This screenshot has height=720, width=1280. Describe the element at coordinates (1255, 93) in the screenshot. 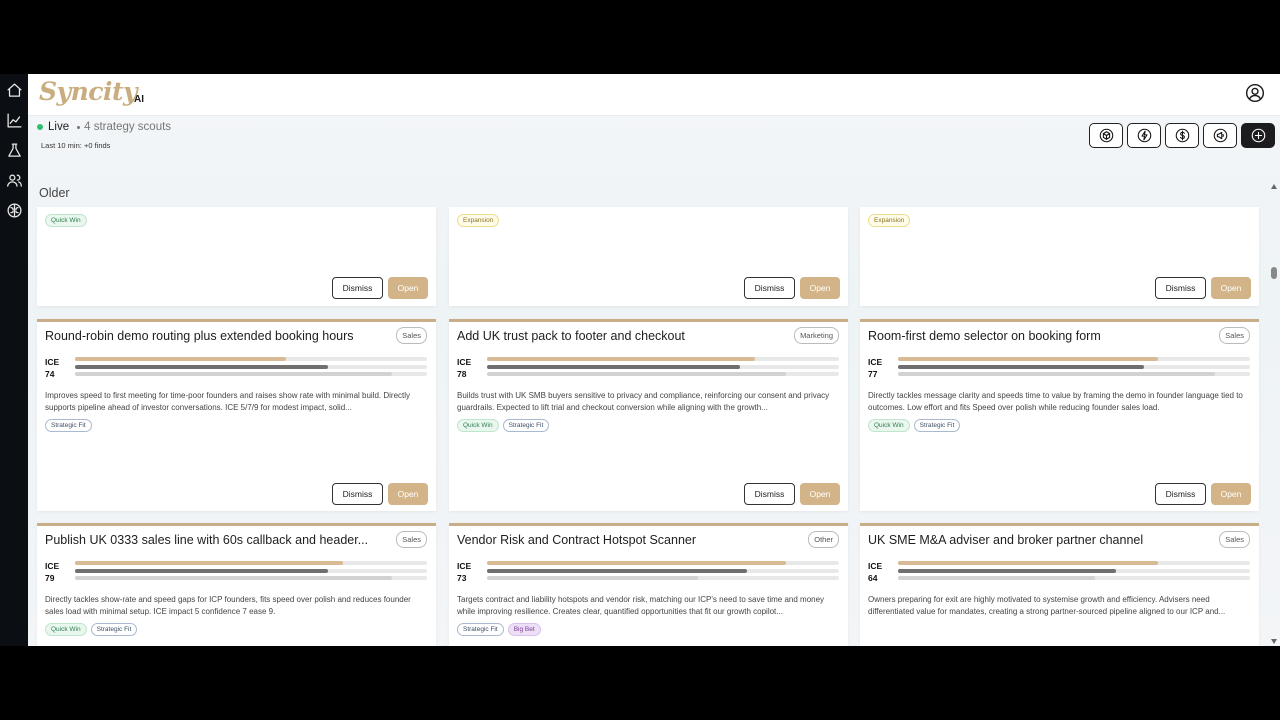

I see `user-profile-icon` at that location.